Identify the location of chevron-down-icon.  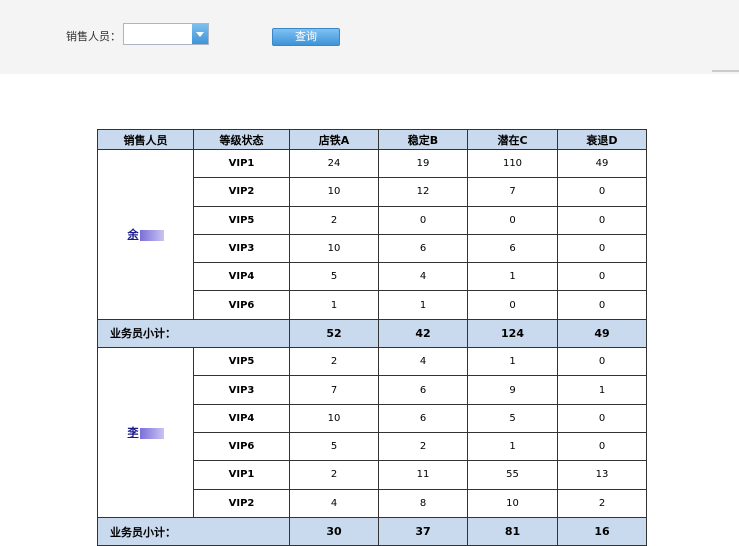
(200, 34).